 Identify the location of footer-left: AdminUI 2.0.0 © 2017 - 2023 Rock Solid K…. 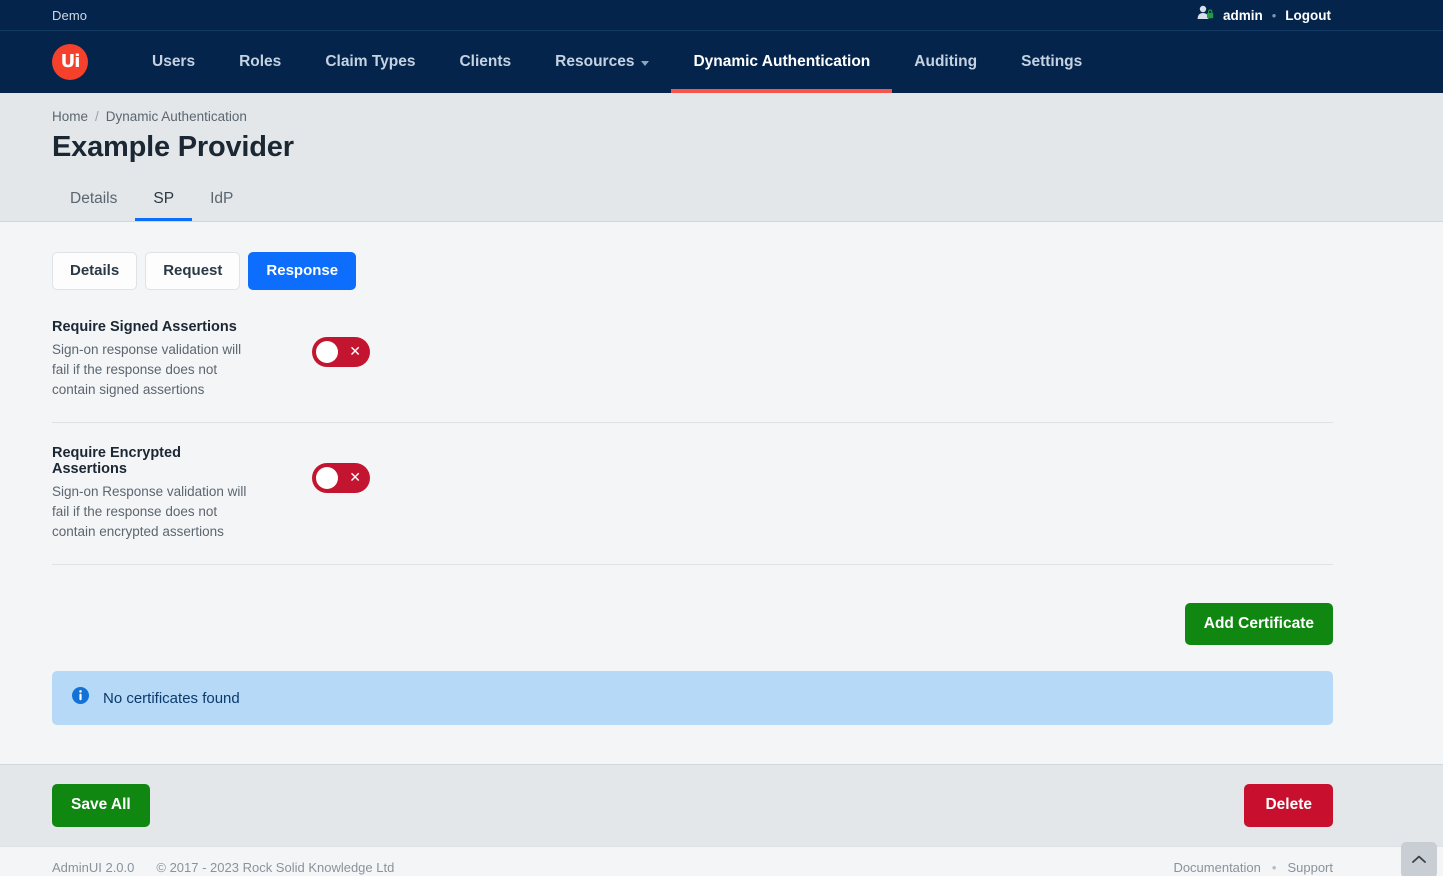
(223, 867).